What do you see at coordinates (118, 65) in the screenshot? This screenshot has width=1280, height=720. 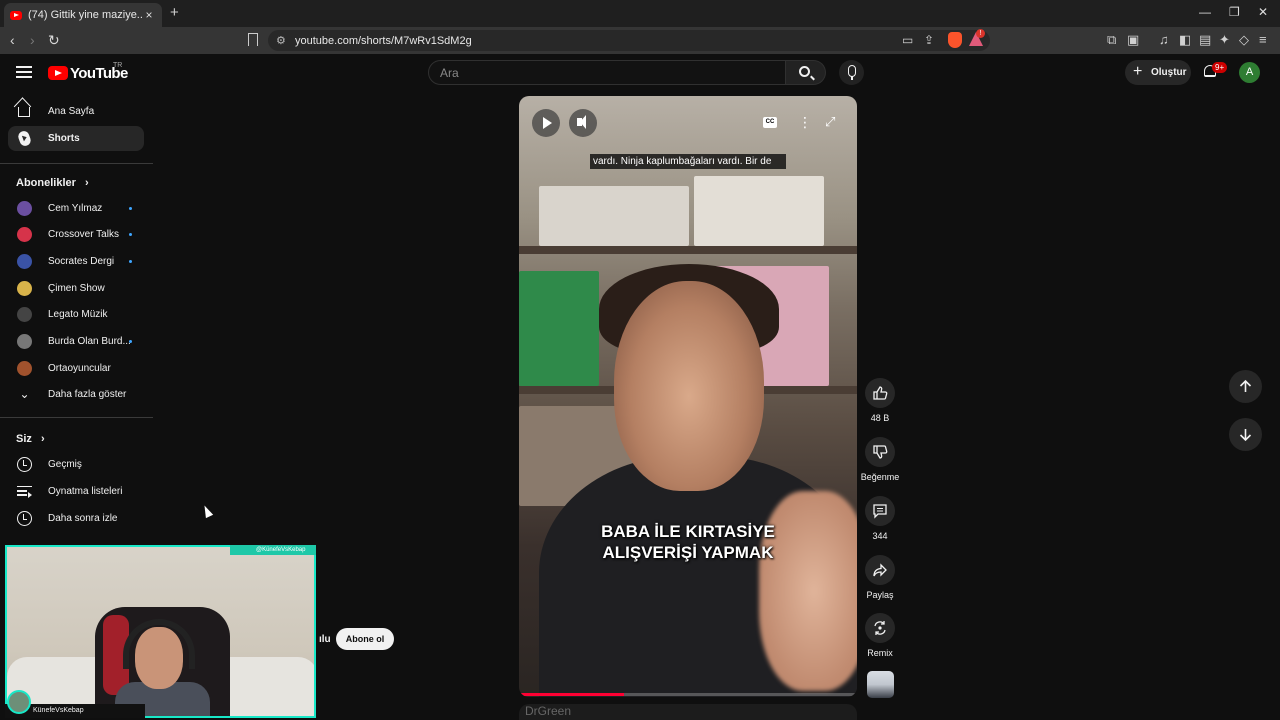 I see `country-code: TR` at bounding box center [118, 65].